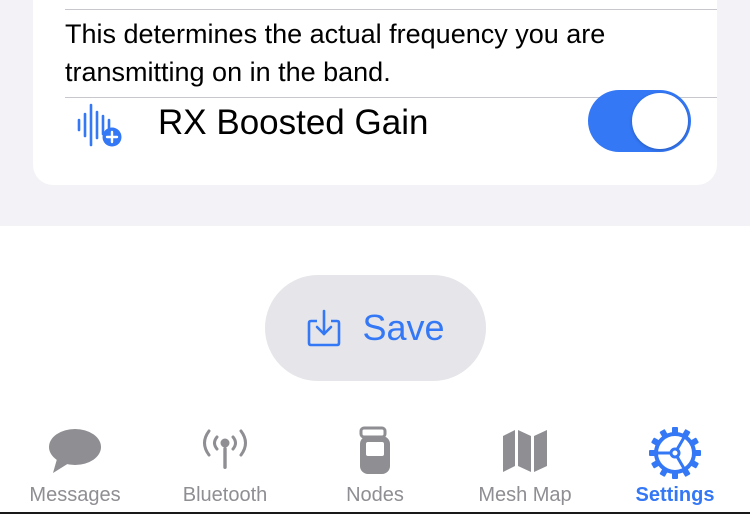 The height and width of the screenshot is (514, 750). What do you see at coordinates (225, 495) in the screenshot?
I see `tab-label: Bluetooth` at bounding box center [225, 495].